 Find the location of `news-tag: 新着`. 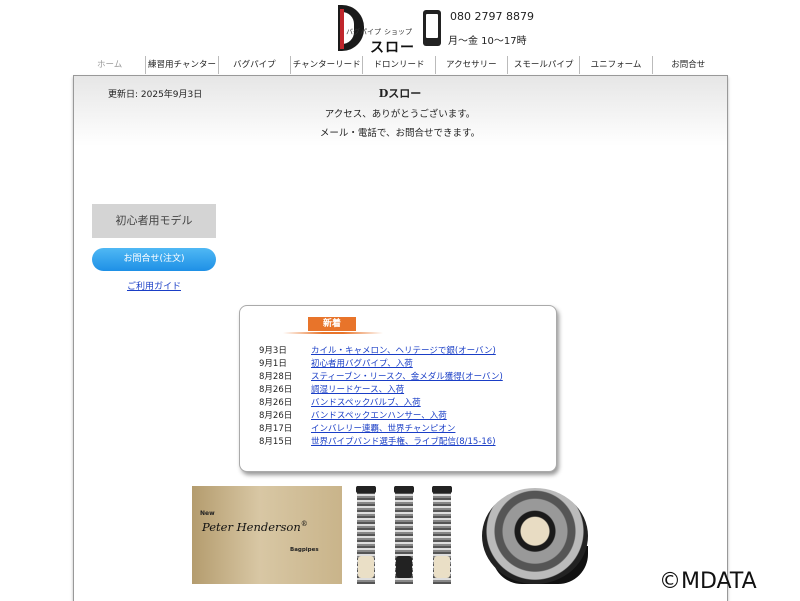

news-tag: 新着 is located at coordinates (332, 324).